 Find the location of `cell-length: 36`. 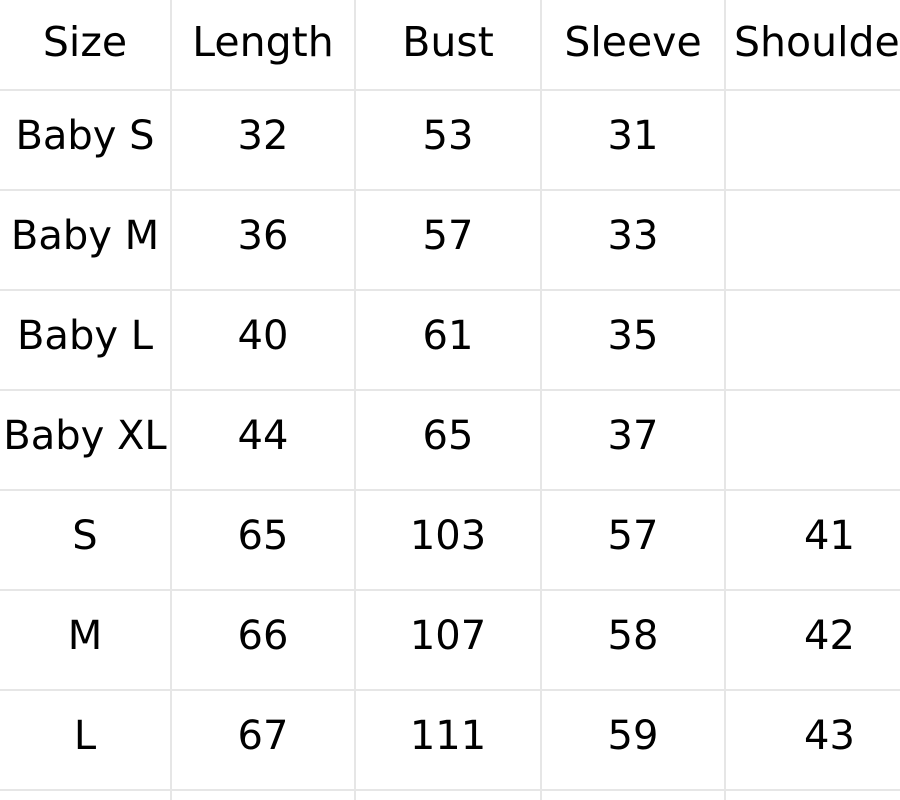

cell-length: 36 is located at coordinates (263, 240).